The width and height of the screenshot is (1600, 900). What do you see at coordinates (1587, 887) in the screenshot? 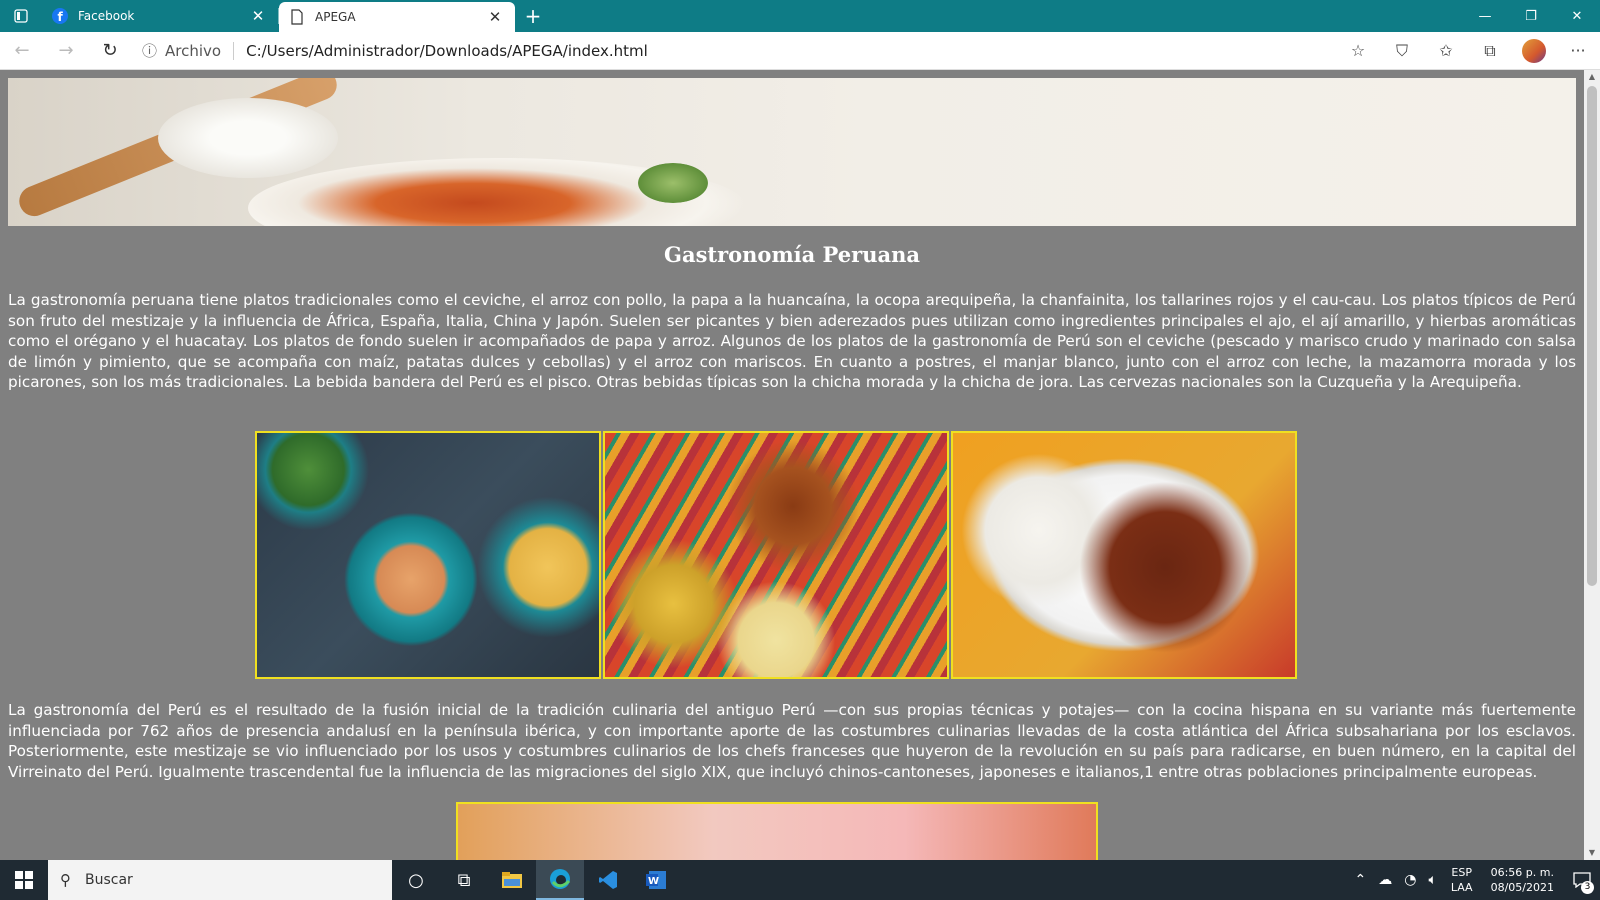
I see `notification-count-badge: 3` at bounding box center [1587, 887].